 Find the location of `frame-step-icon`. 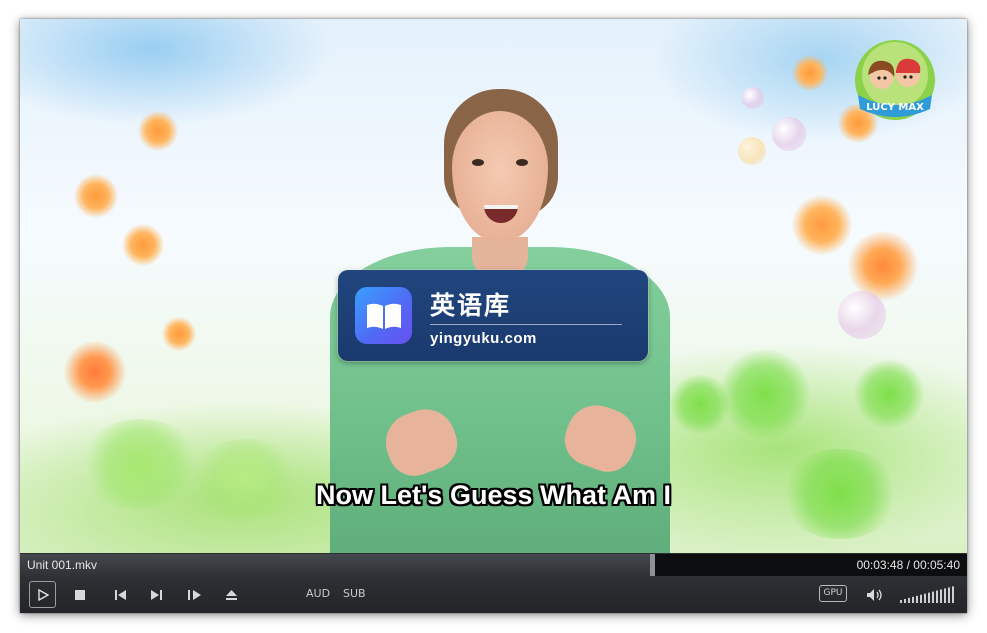

frame-step-icon is located at coordinates (194, 595).